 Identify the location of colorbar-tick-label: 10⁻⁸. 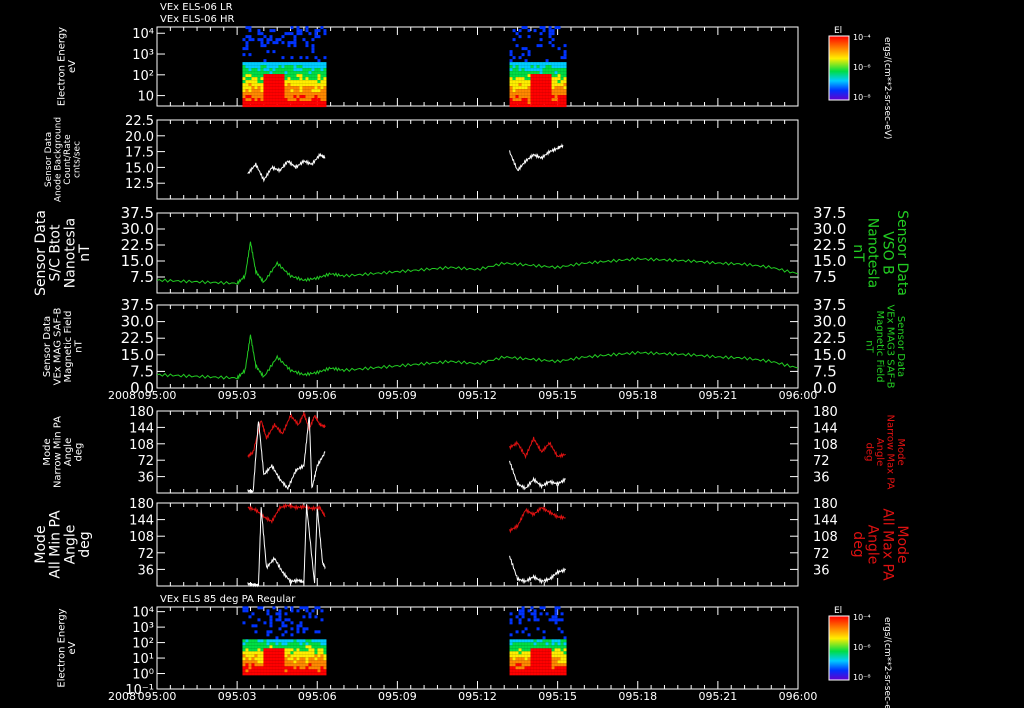
(862, 677).